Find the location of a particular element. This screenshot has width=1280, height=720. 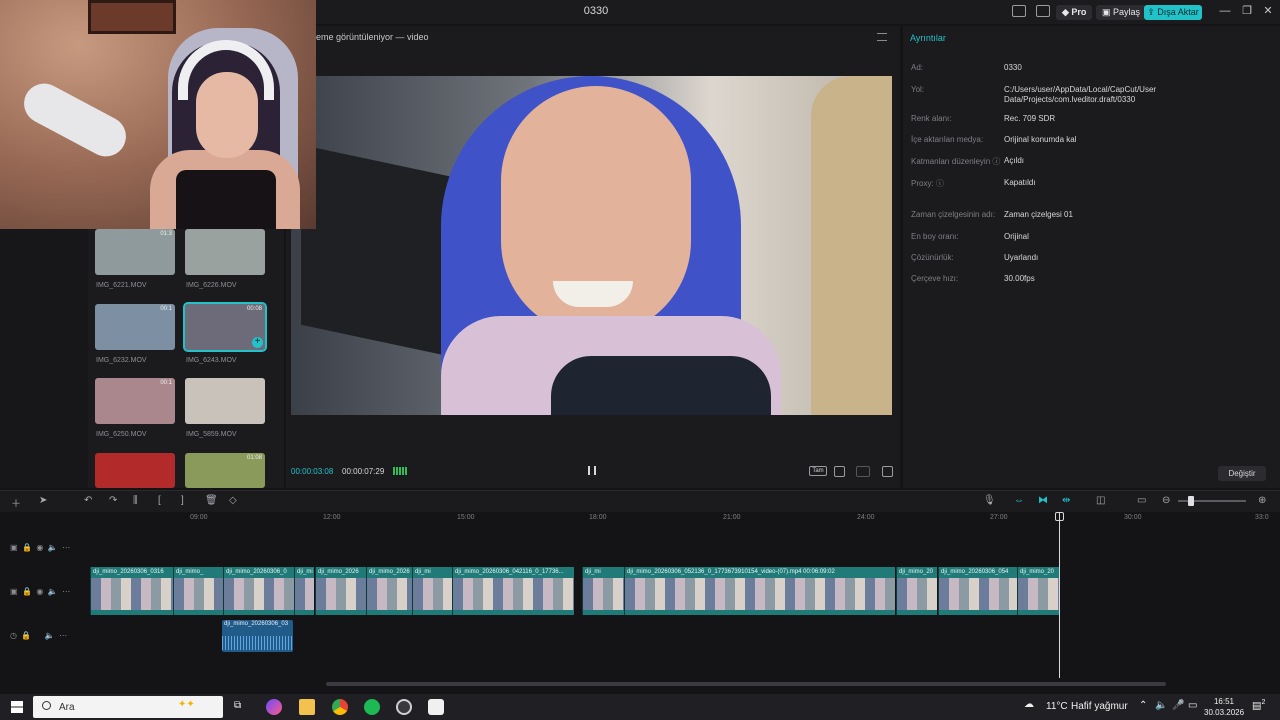

obs-icon is located at coordinates (404, 707).